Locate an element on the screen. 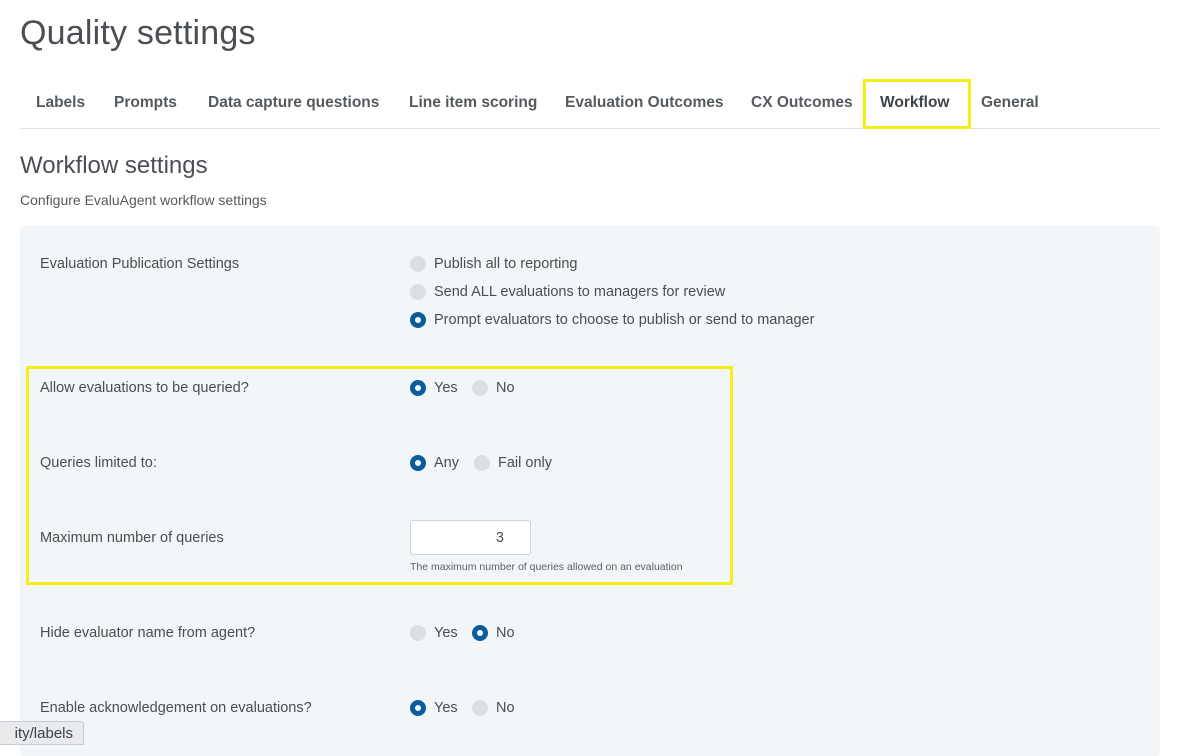  acknowledgement-no-radio: No is located at coordinates (493, 708).